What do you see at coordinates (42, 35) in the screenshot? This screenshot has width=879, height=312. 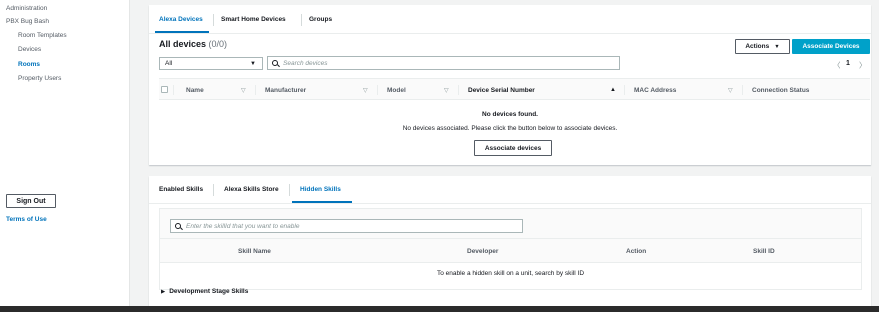 I see `sidebar-item-room-templates: Room Templates` at bounding box center [42, 35].